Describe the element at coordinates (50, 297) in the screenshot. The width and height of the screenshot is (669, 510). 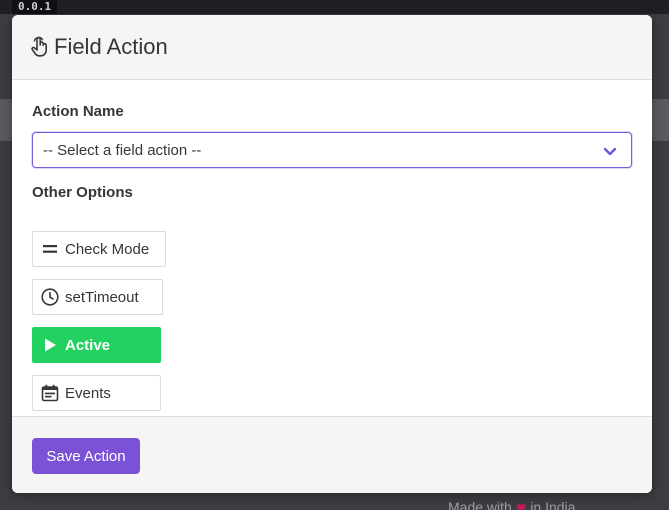
I see `clock-icon` at that location.